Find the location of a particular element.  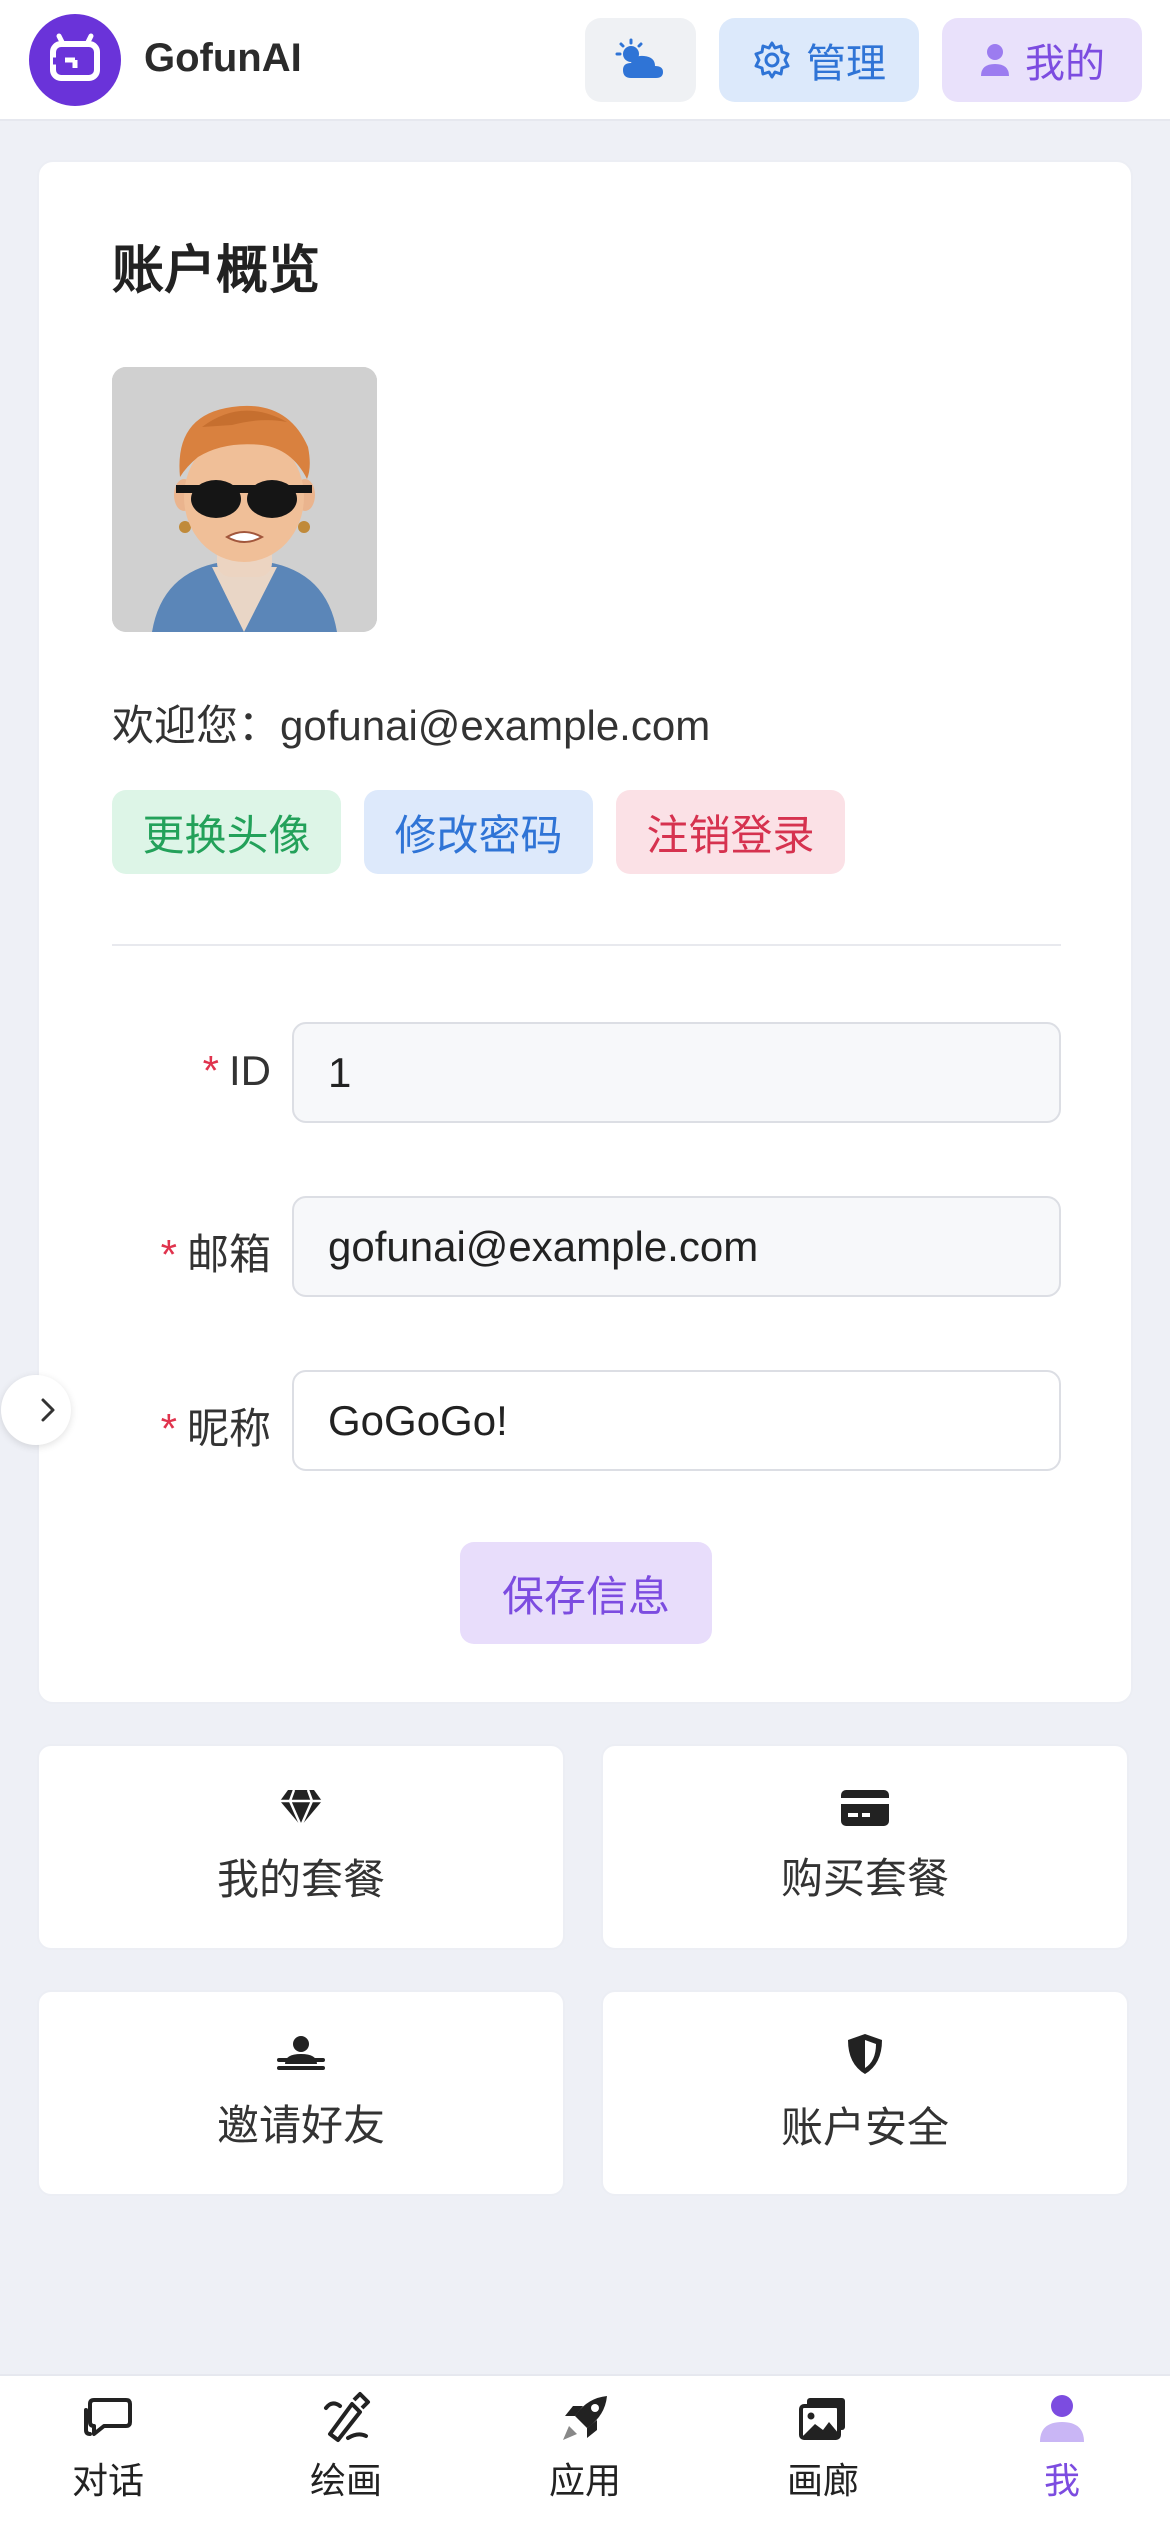

diamond-icon is located at coordinates (301, 1808).